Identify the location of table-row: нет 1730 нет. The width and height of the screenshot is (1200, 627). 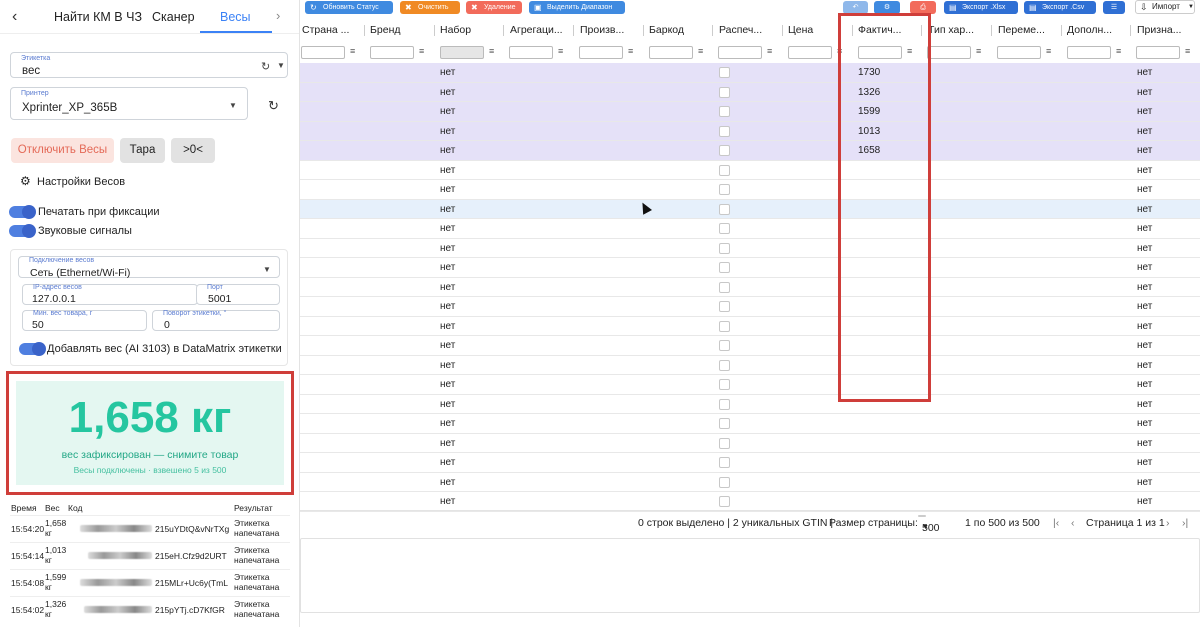
(750, 73).